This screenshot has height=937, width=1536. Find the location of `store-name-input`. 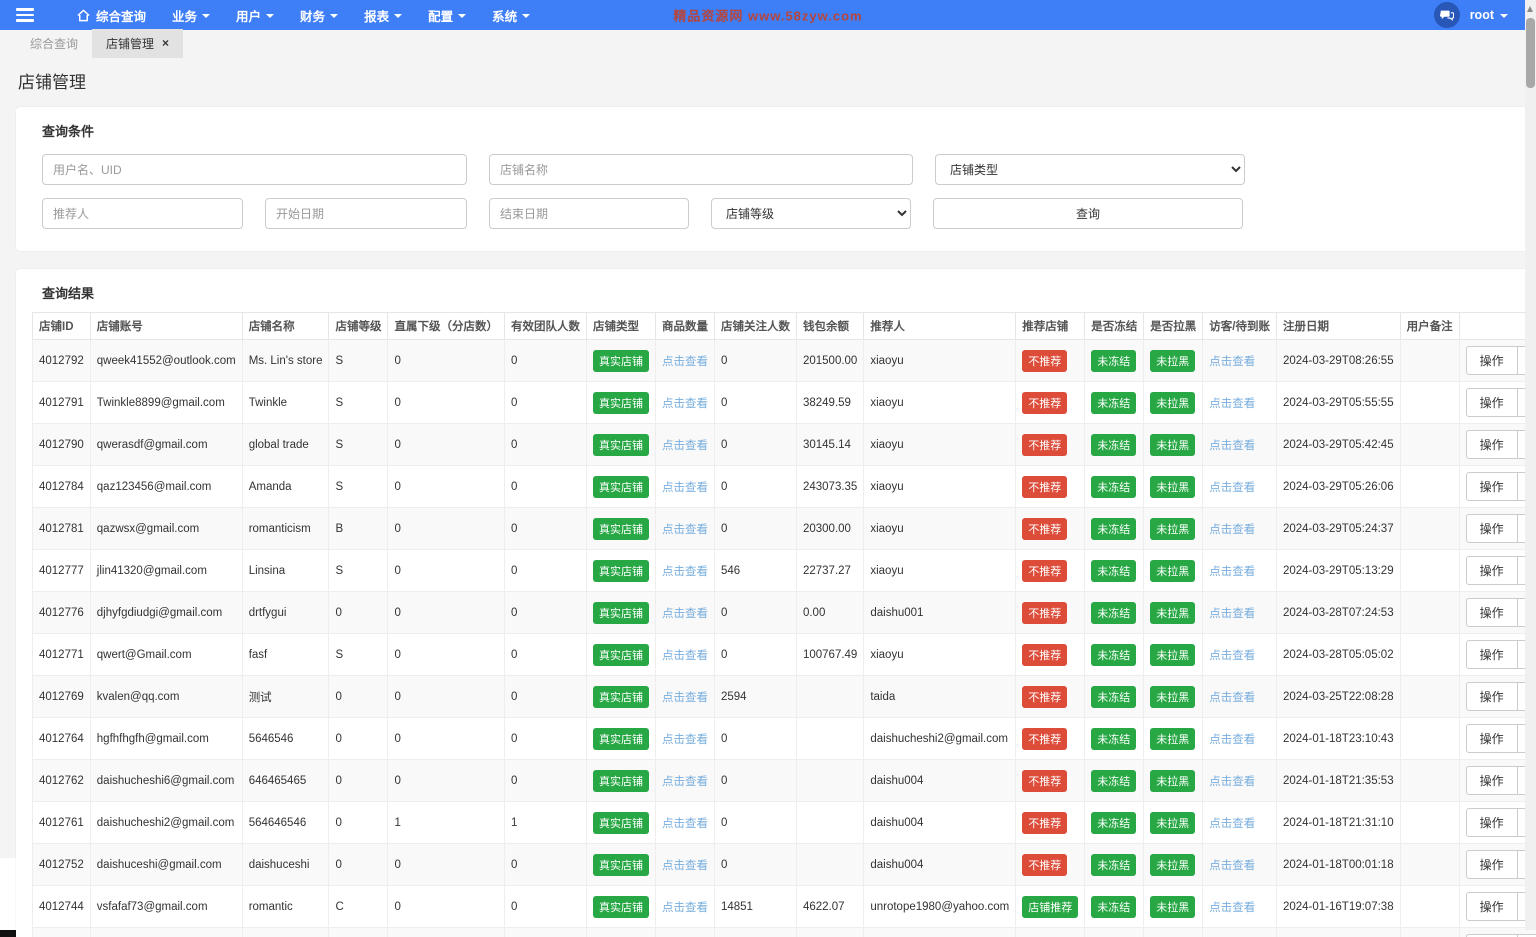

store-name-input is located at coordinates (701, 169).